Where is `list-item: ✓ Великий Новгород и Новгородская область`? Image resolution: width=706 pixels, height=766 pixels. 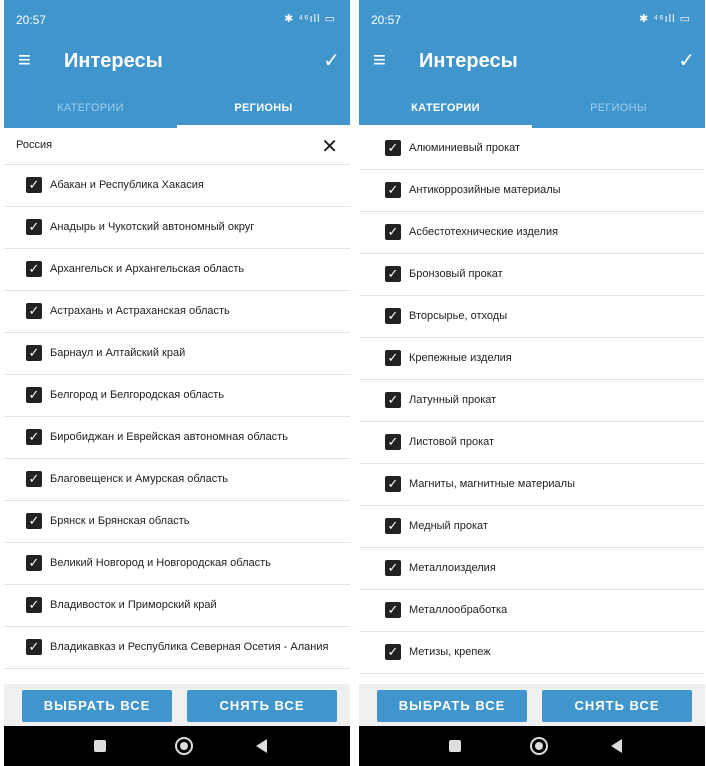
list-item: ✓ Великий Новгород и Новгородская область is located at coordinates (177, 564).